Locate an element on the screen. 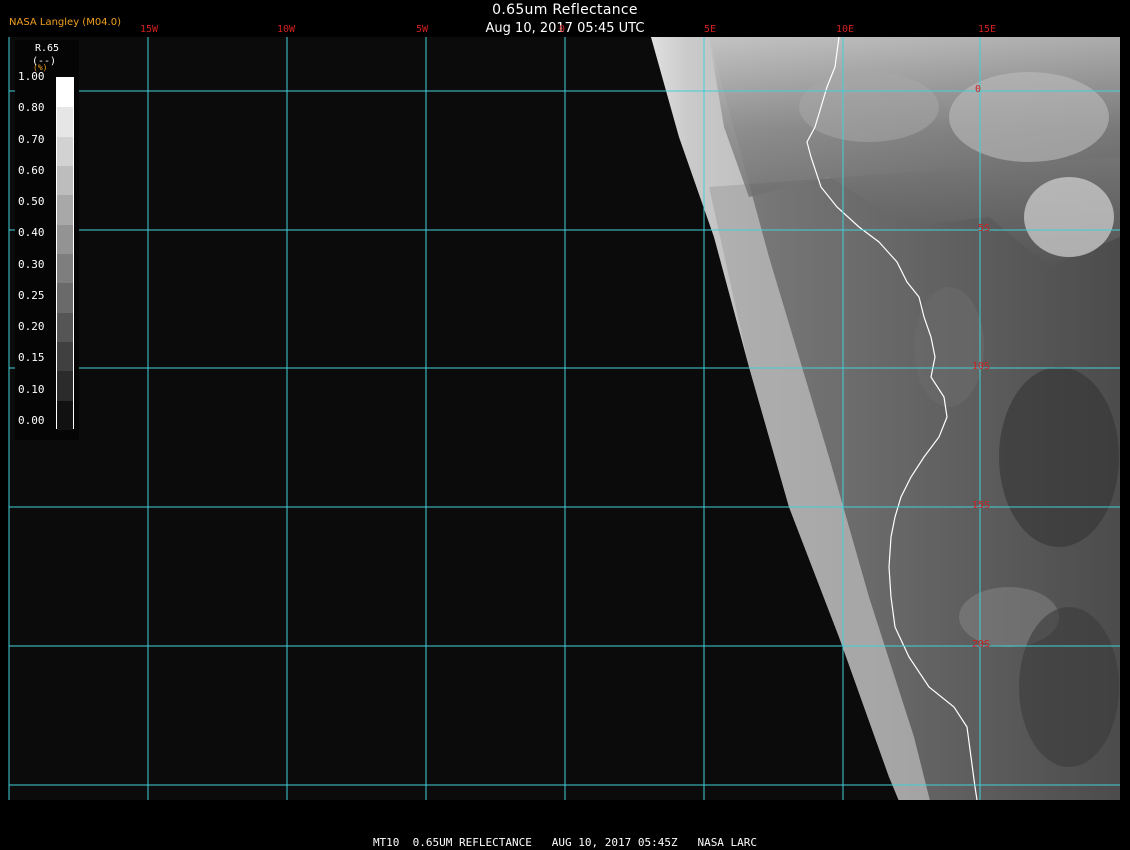 The height and width of the screenshot is (850, 1130). lat-label-15s: 15S is located at coordinates (981, 505).